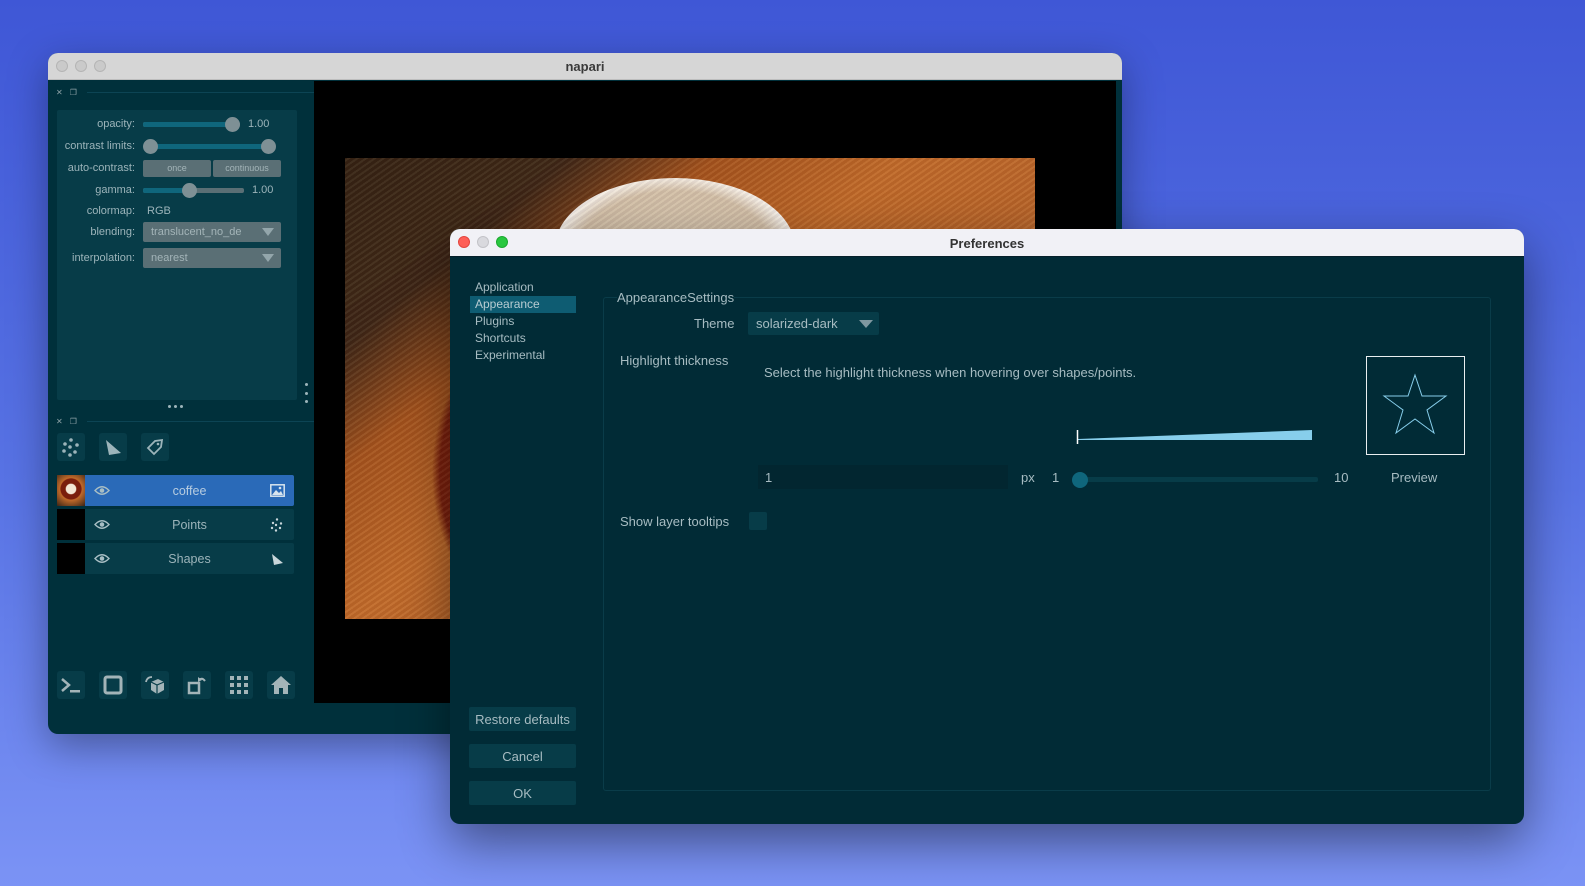 This screenshot has width=1585, height=886. I want to click on layer-body: Shapes, so click(189, 558).